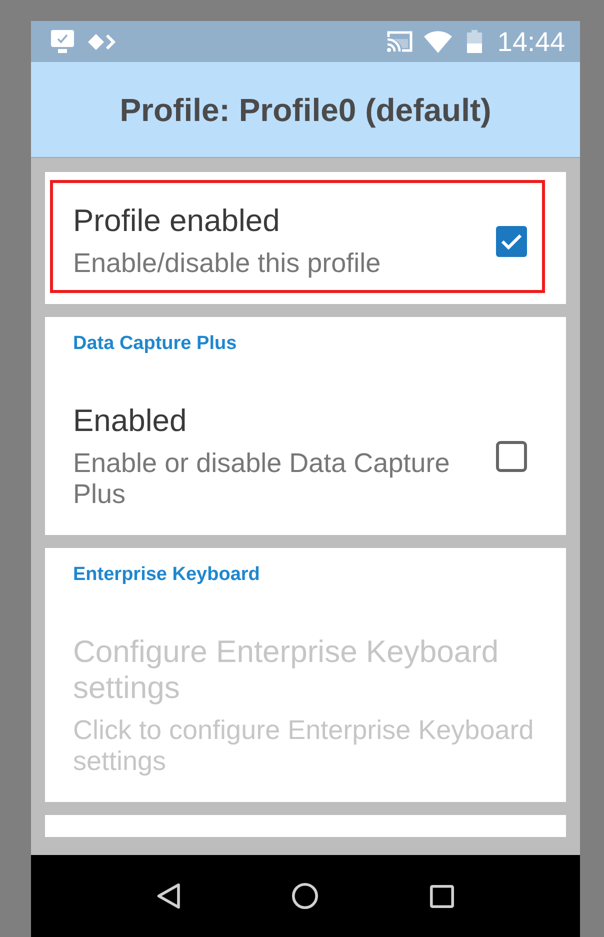 The image size is (604, 937). What do you see at coordinates (474, 41) in the screenshot?
I see `battery-icon` at bounding box center [474, 41].